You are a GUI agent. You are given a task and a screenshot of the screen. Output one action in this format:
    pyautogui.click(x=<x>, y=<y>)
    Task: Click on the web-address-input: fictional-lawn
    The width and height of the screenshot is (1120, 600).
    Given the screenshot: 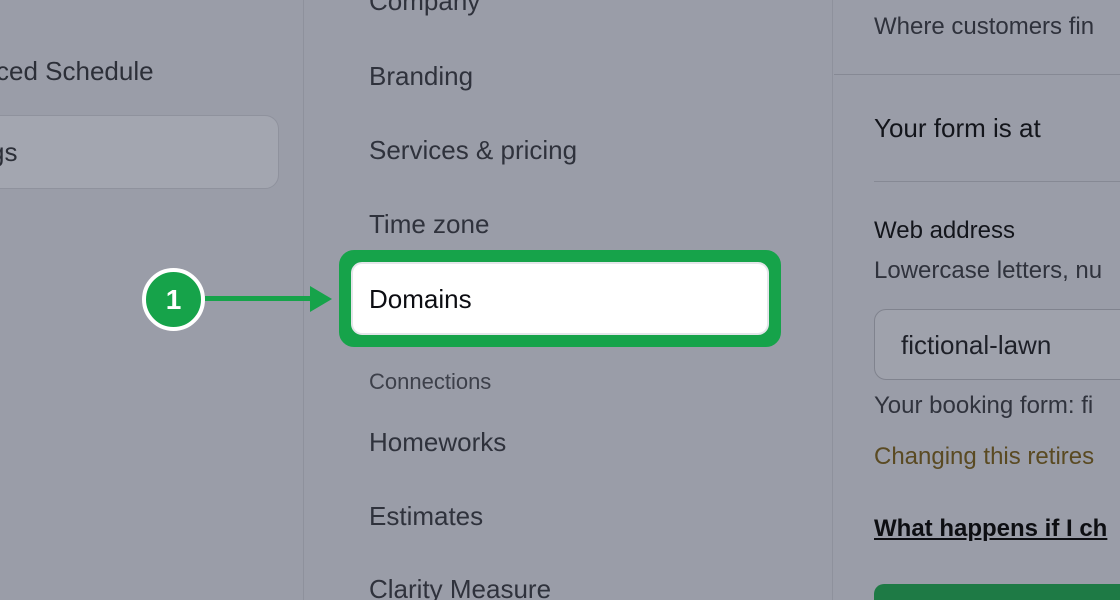 What is the action you would take?
    pyautogui.click(x=997, y=344)
    